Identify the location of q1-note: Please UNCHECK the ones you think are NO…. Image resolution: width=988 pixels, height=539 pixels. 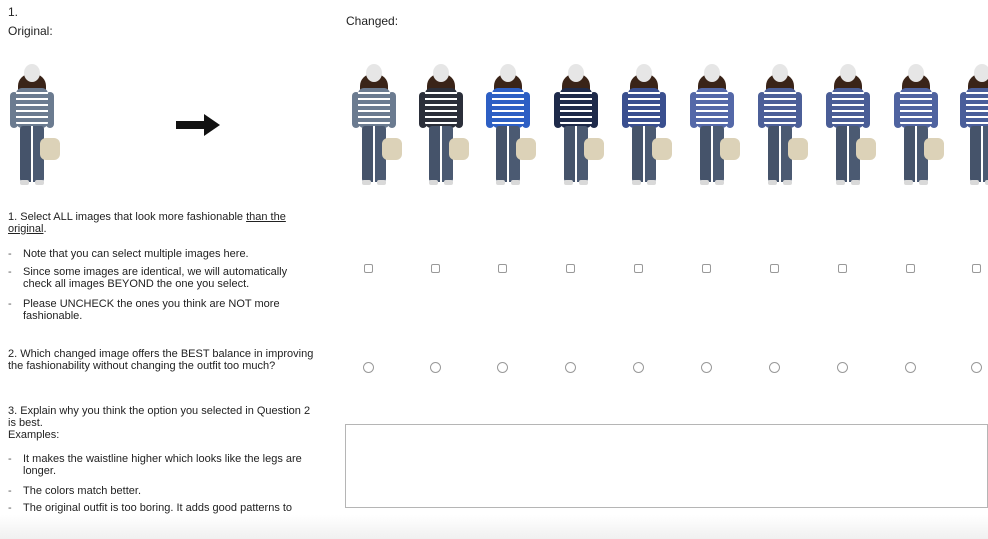
(158, 310).